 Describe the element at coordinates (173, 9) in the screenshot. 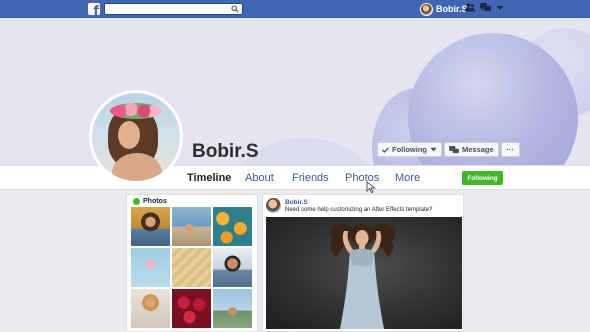

I see `search-input` at that location.